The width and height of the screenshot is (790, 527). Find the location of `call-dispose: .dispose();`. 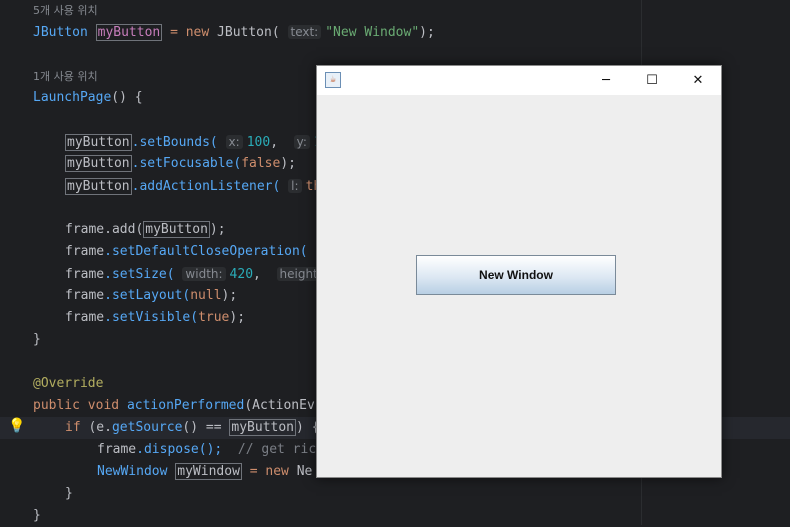

call-dispose: .dispose(); is located at coordinates (179, 449).